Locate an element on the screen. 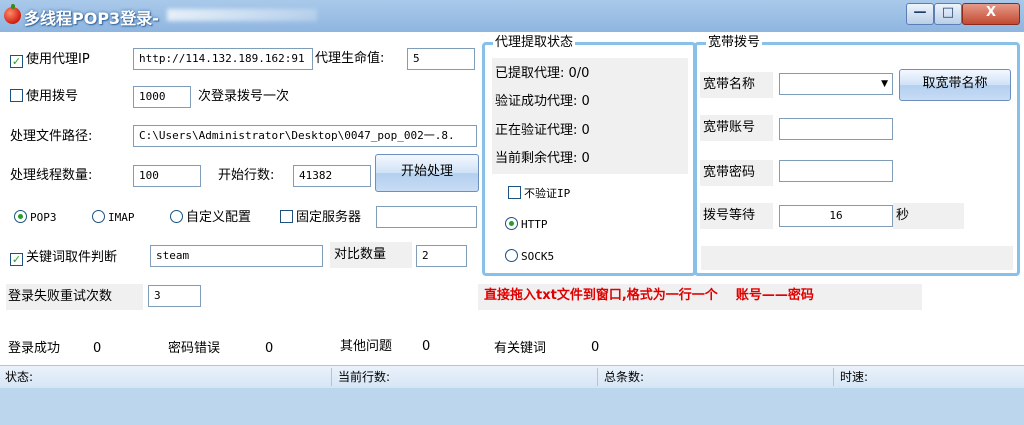  custom-config-label: 自定义配置 is located at coordinates (219, 217).